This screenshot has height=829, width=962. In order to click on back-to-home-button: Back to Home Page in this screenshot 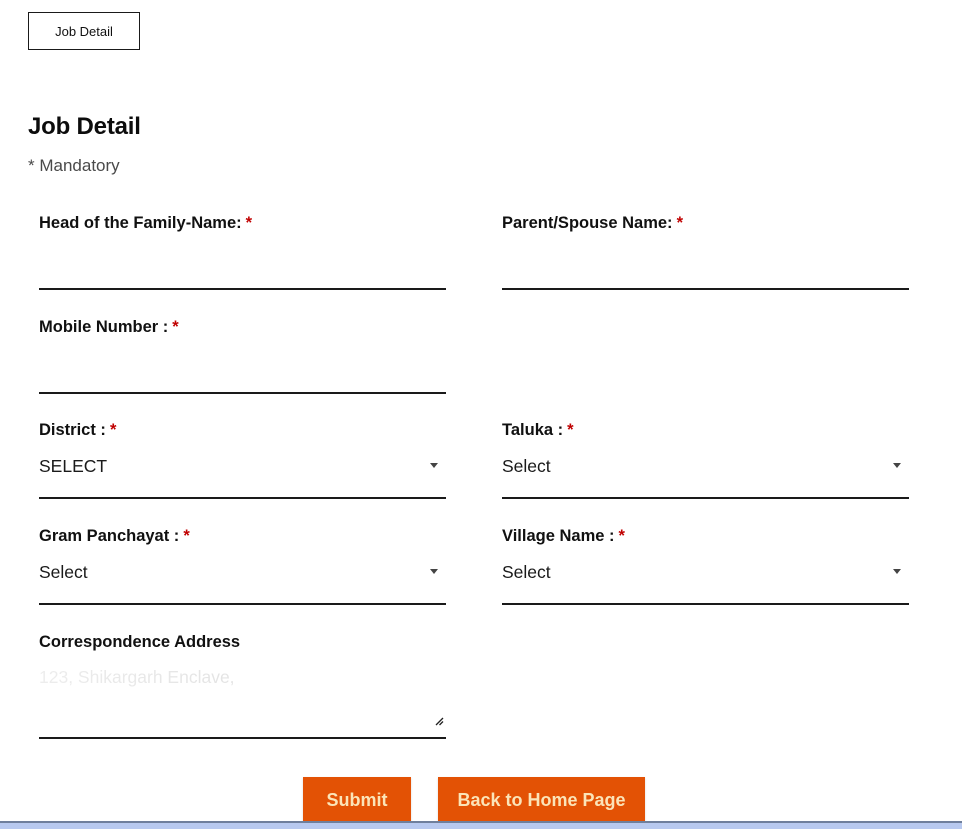, I will do `click(541, 800)`.